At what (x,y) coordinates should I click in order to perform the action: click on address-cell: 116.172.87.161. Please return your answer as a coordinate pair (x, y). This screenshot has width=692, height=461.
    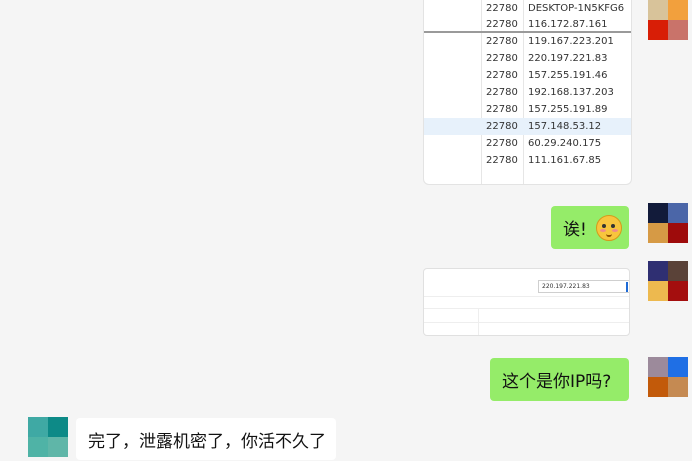
    Looking at the image, I should click on (568, 24).